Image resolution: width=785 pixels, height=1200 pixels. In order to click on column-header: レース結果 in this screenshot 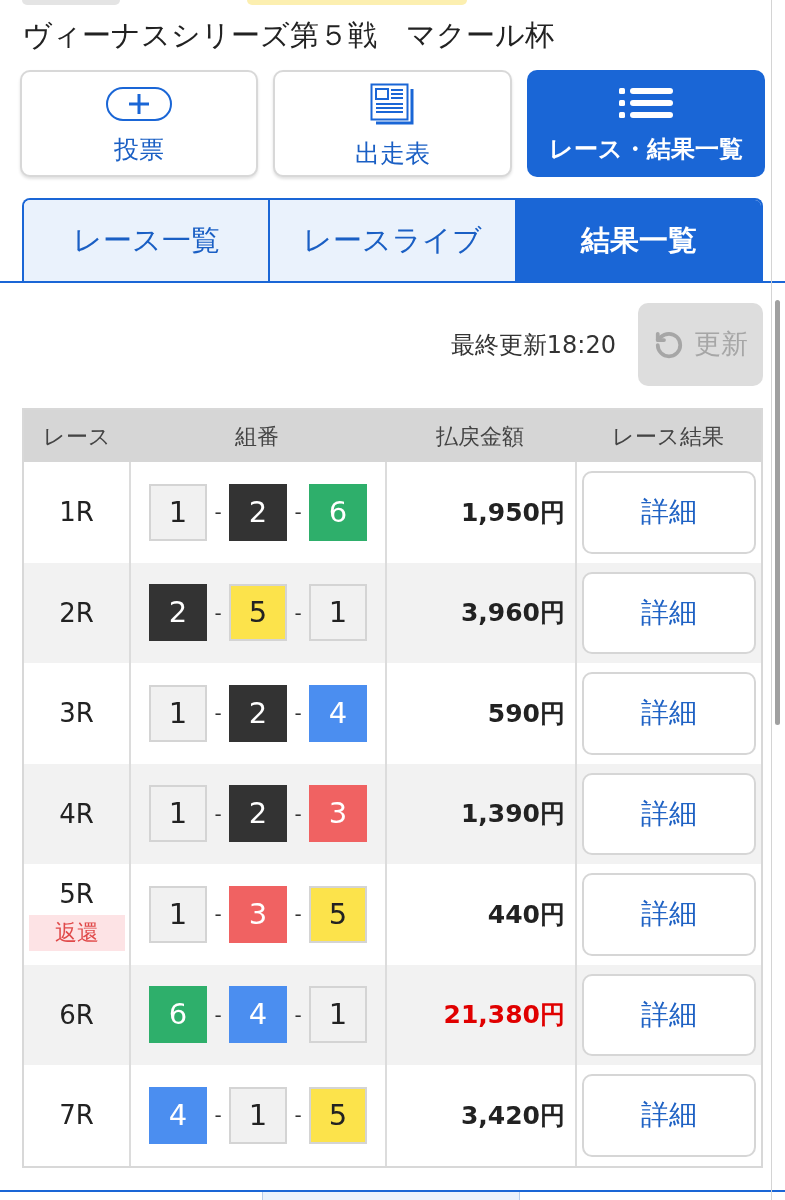, I will do `click(668, 436)`.